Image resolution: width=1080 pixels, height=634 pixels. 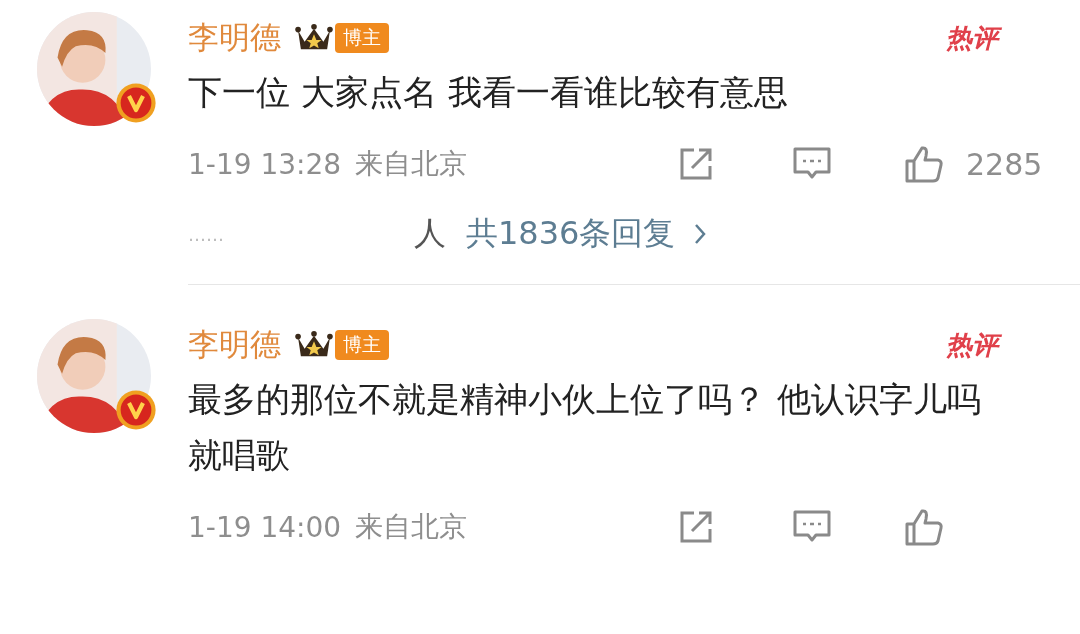 I want to click on replier-names: 人, so click(x=430, y=233).